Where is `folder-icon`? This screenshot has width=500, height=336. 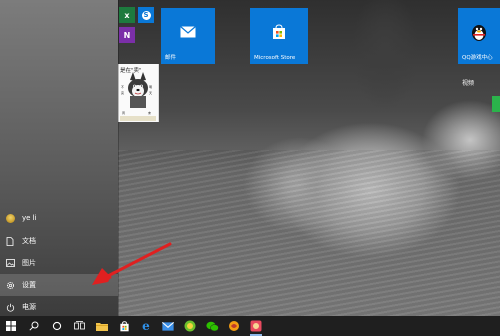
folder-icon is located at coordinates (102, 327).